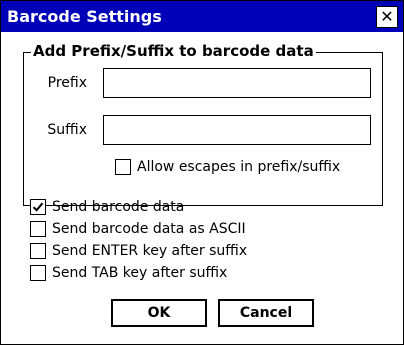 Image resolution: width=404 pixels, height=345 pixels. I want to click on group-title: Add Prefix/Suffix to barcode data, so click(173, 51).